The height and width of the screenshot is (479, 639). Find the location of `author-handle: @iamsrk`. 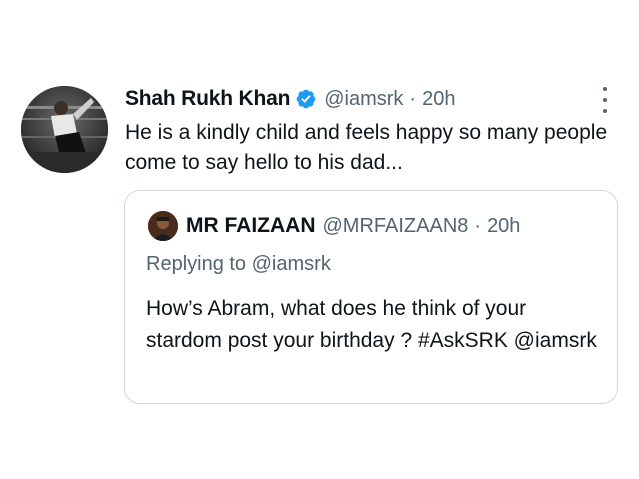

author-handle: @iamsrk is located at coordinates (363, 99).